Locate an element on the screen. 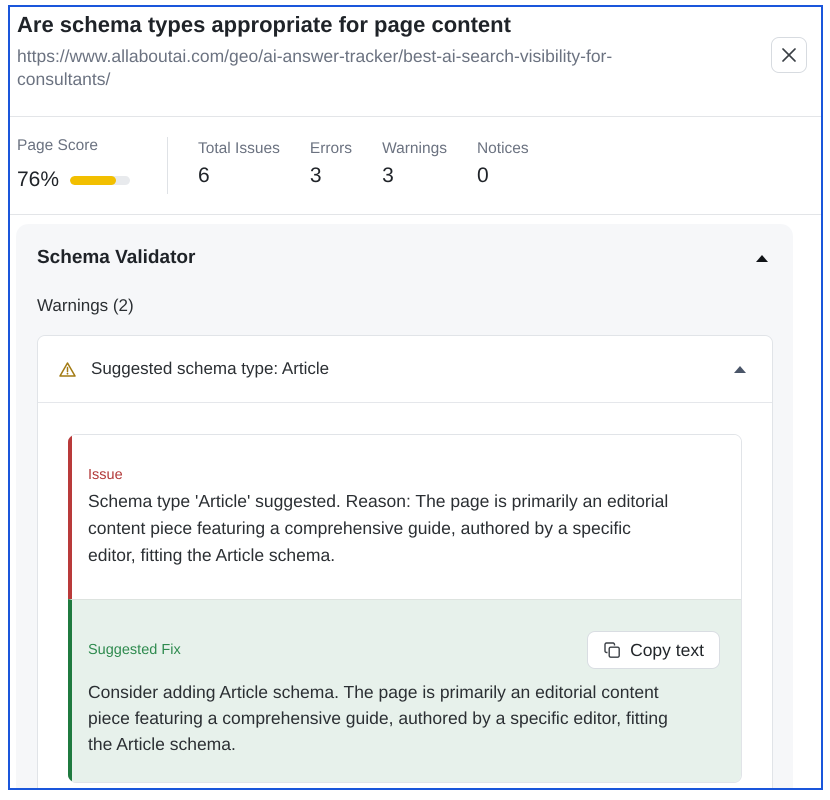  fix-label: Suggested Fix is located at coordinates (134, 650).